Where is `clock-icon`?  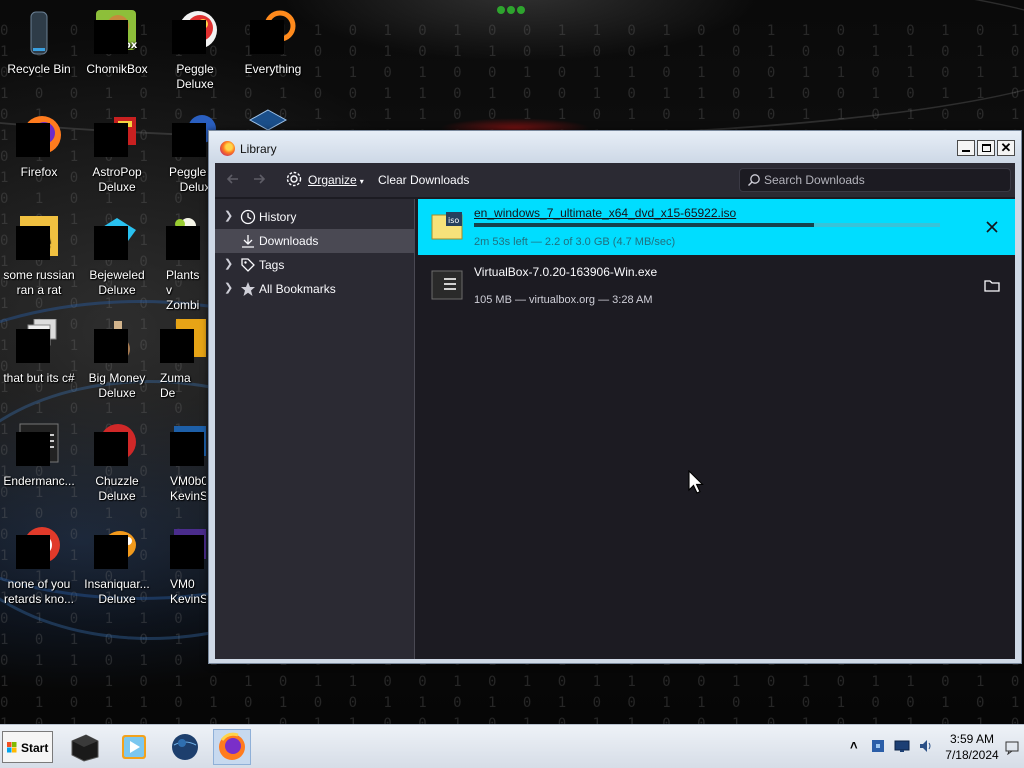 clock-icon is located at coordinates (248, 217).